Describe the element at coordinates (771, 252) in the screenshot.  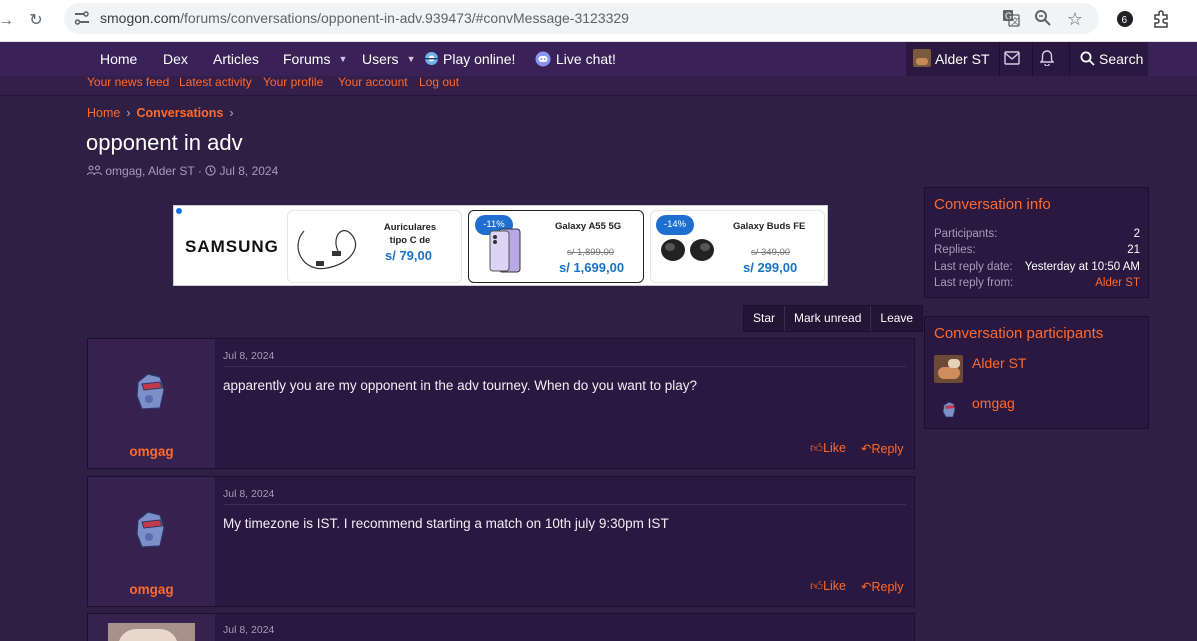
I see `ad-p3-old-price: s/ 349,00` at that location.